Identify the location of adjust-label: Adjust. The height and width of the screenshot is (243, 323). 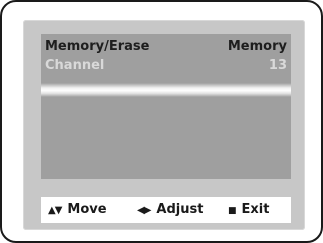
(180, 209).